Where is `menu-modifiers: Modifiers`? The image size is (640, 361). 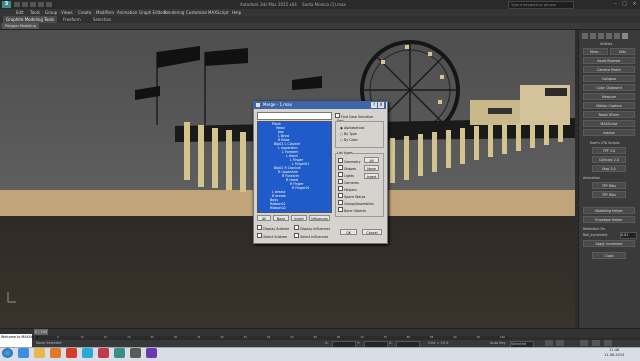 menu-modifiers: Modifiers is located at coordinates (105, 12).